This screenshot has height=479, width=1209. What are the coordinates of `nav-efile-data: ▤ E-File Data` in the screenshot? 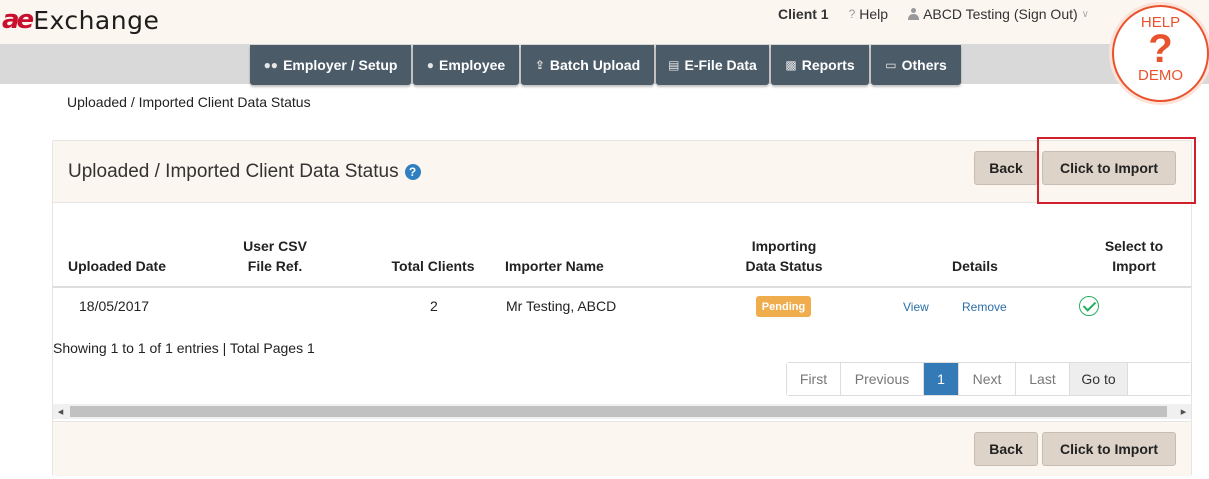 It's located at (712, 65).